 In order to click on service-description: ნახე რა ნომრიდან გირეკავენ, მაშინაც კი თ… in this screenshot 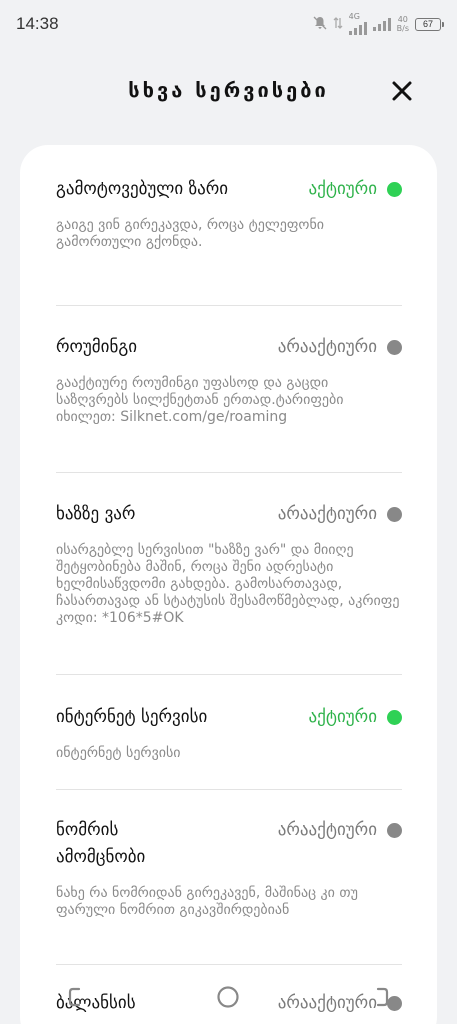, I will do `click(207, 901)`.